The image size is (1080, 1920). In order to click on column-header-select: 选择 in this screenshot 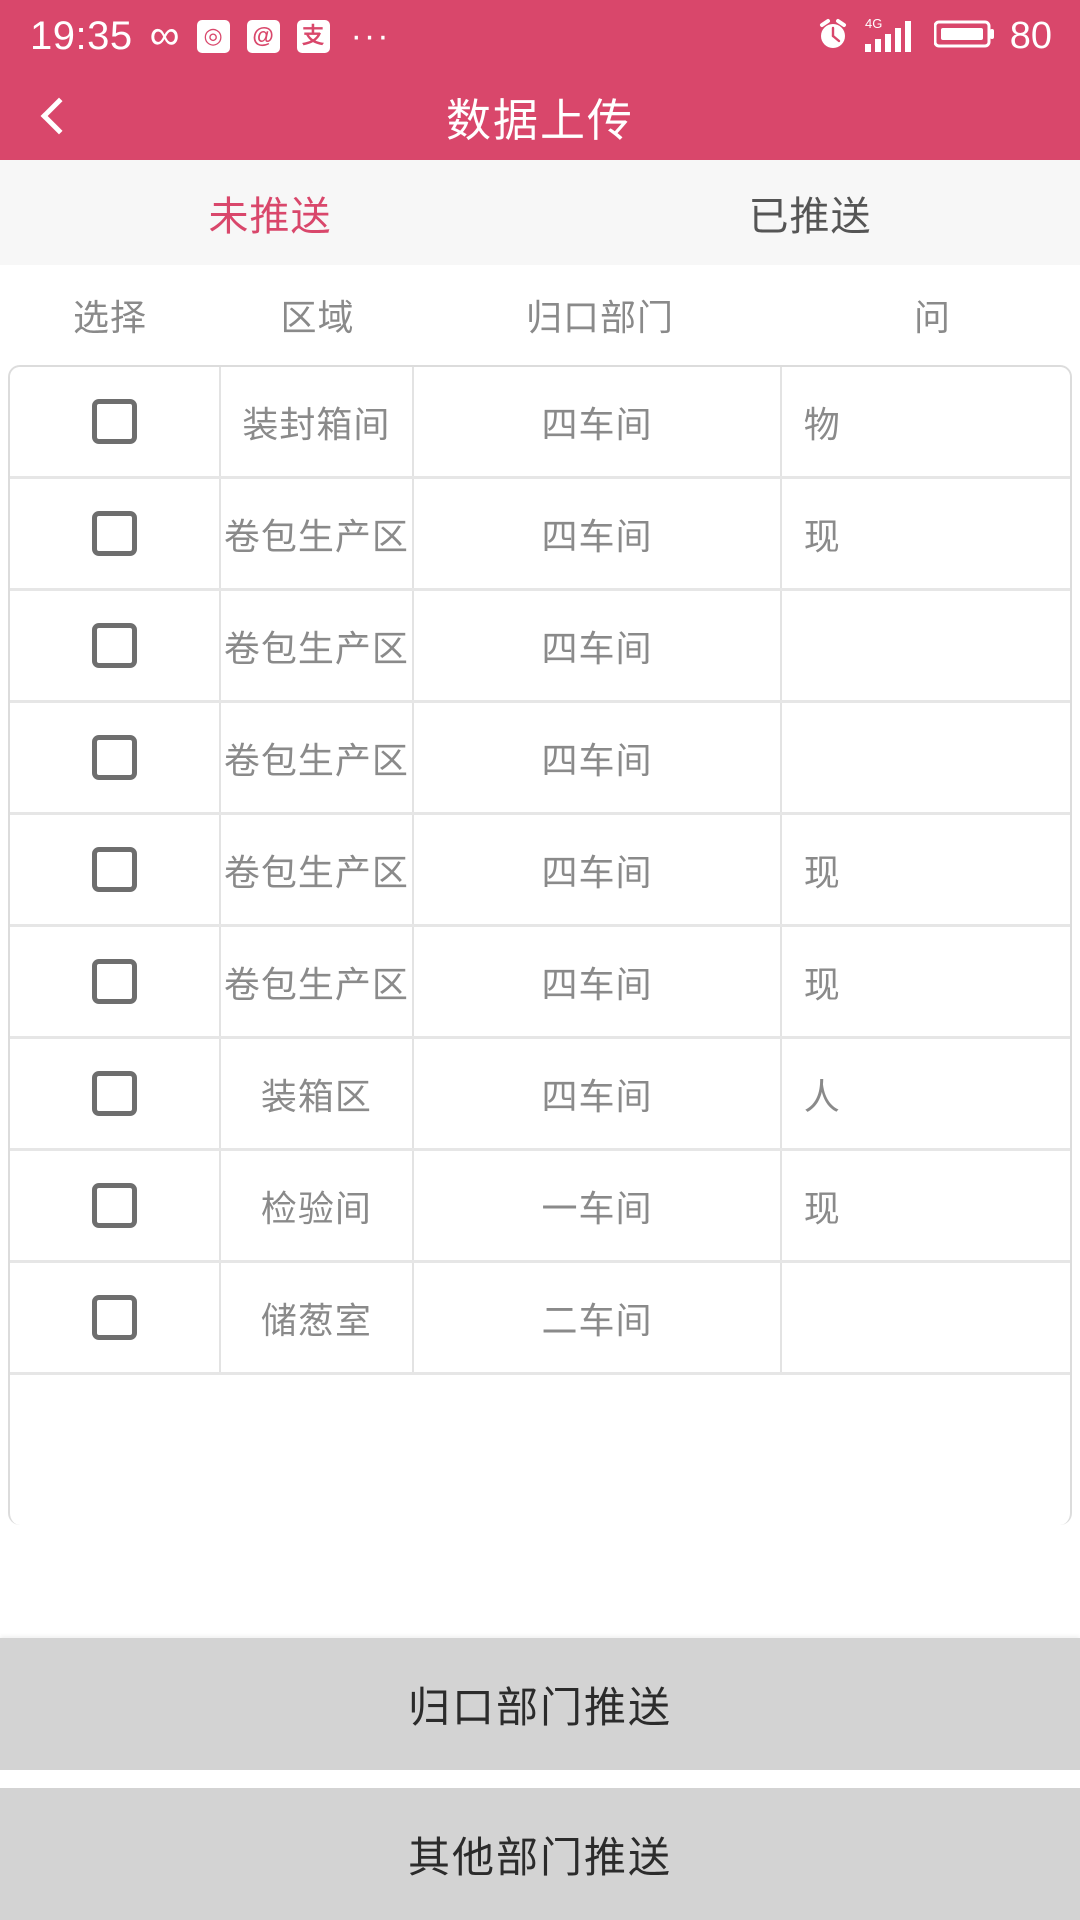, I will do `click(109, 317)`.